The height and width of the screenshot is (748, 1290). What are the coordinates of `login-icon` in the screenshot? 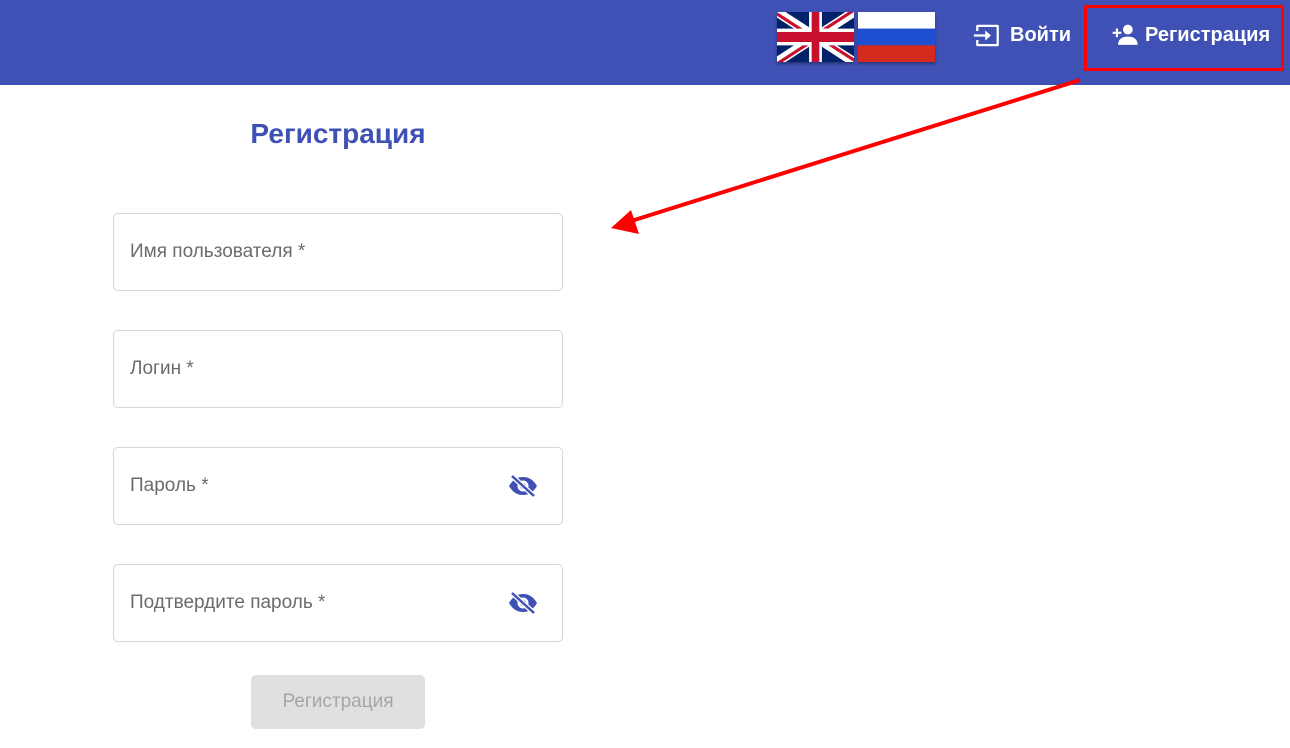 It's located at (987, 35).